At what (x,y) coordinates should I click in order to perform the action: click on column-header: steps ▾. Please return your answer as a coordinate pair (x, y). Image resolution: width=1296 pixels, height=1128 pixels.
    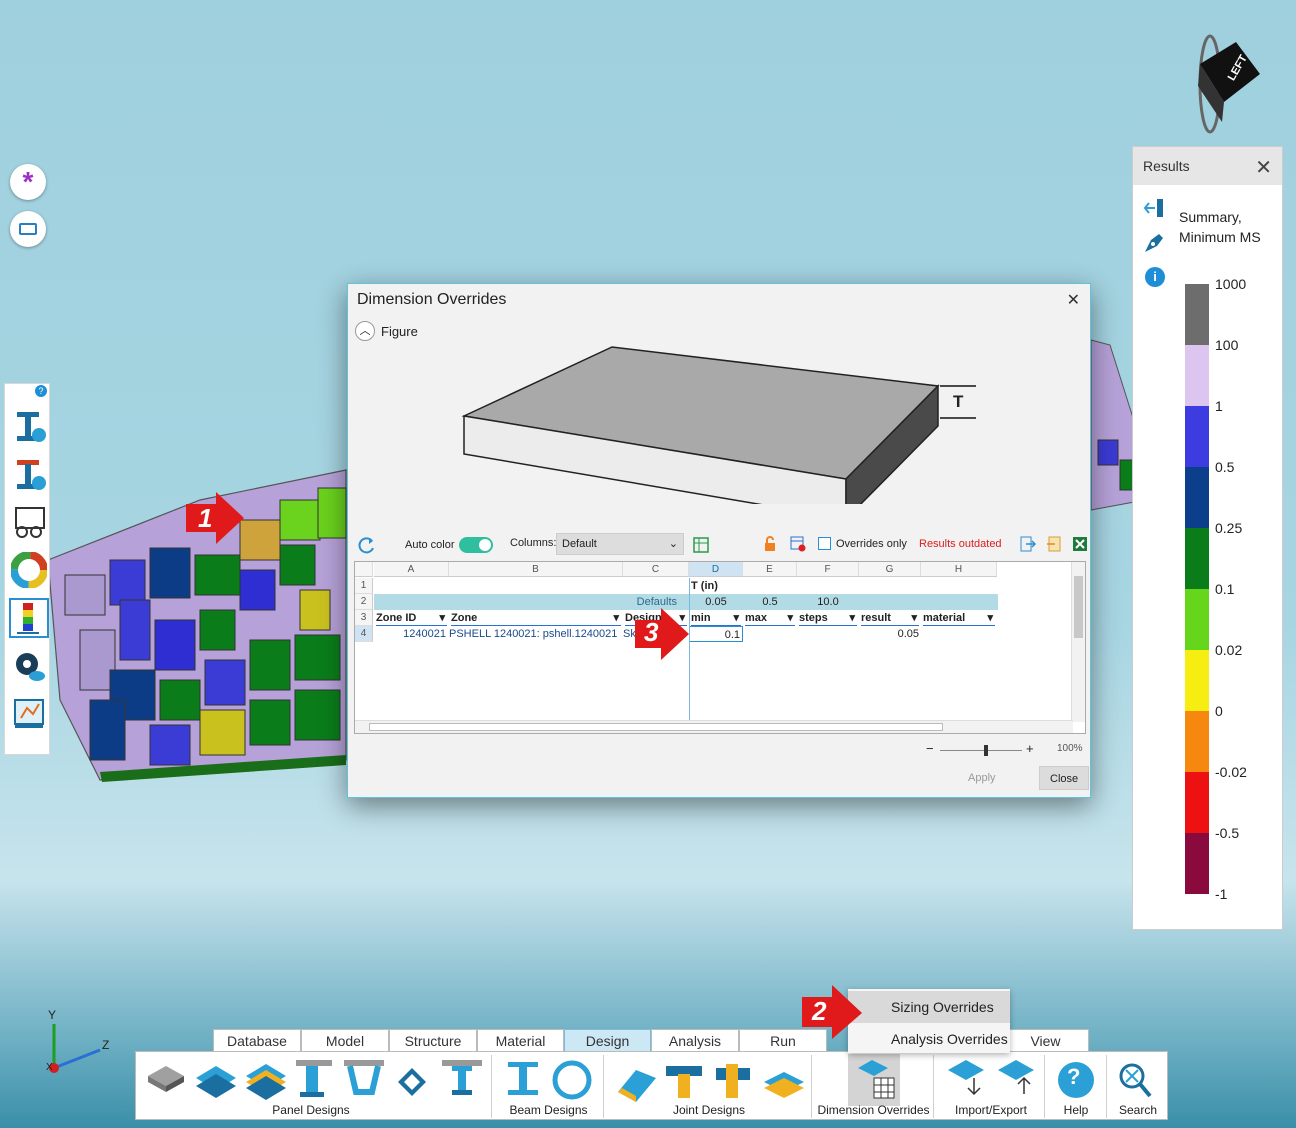
    Looking at the image, I should click on (828, 618).